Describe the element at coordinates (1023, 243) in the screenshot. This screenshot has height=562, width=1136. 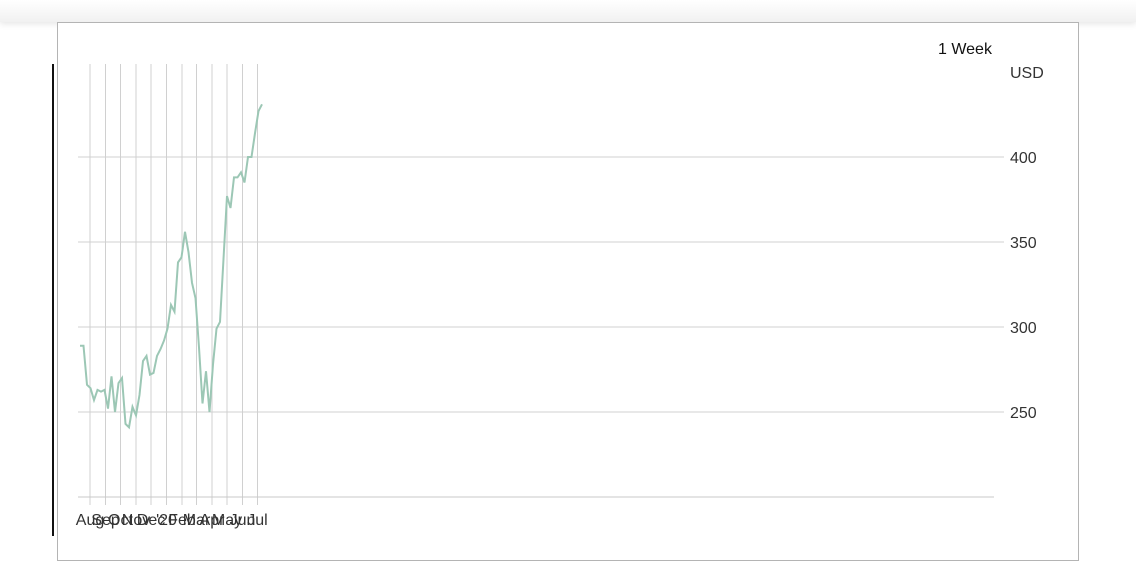
I see `y-tick-label: 350` at that location.